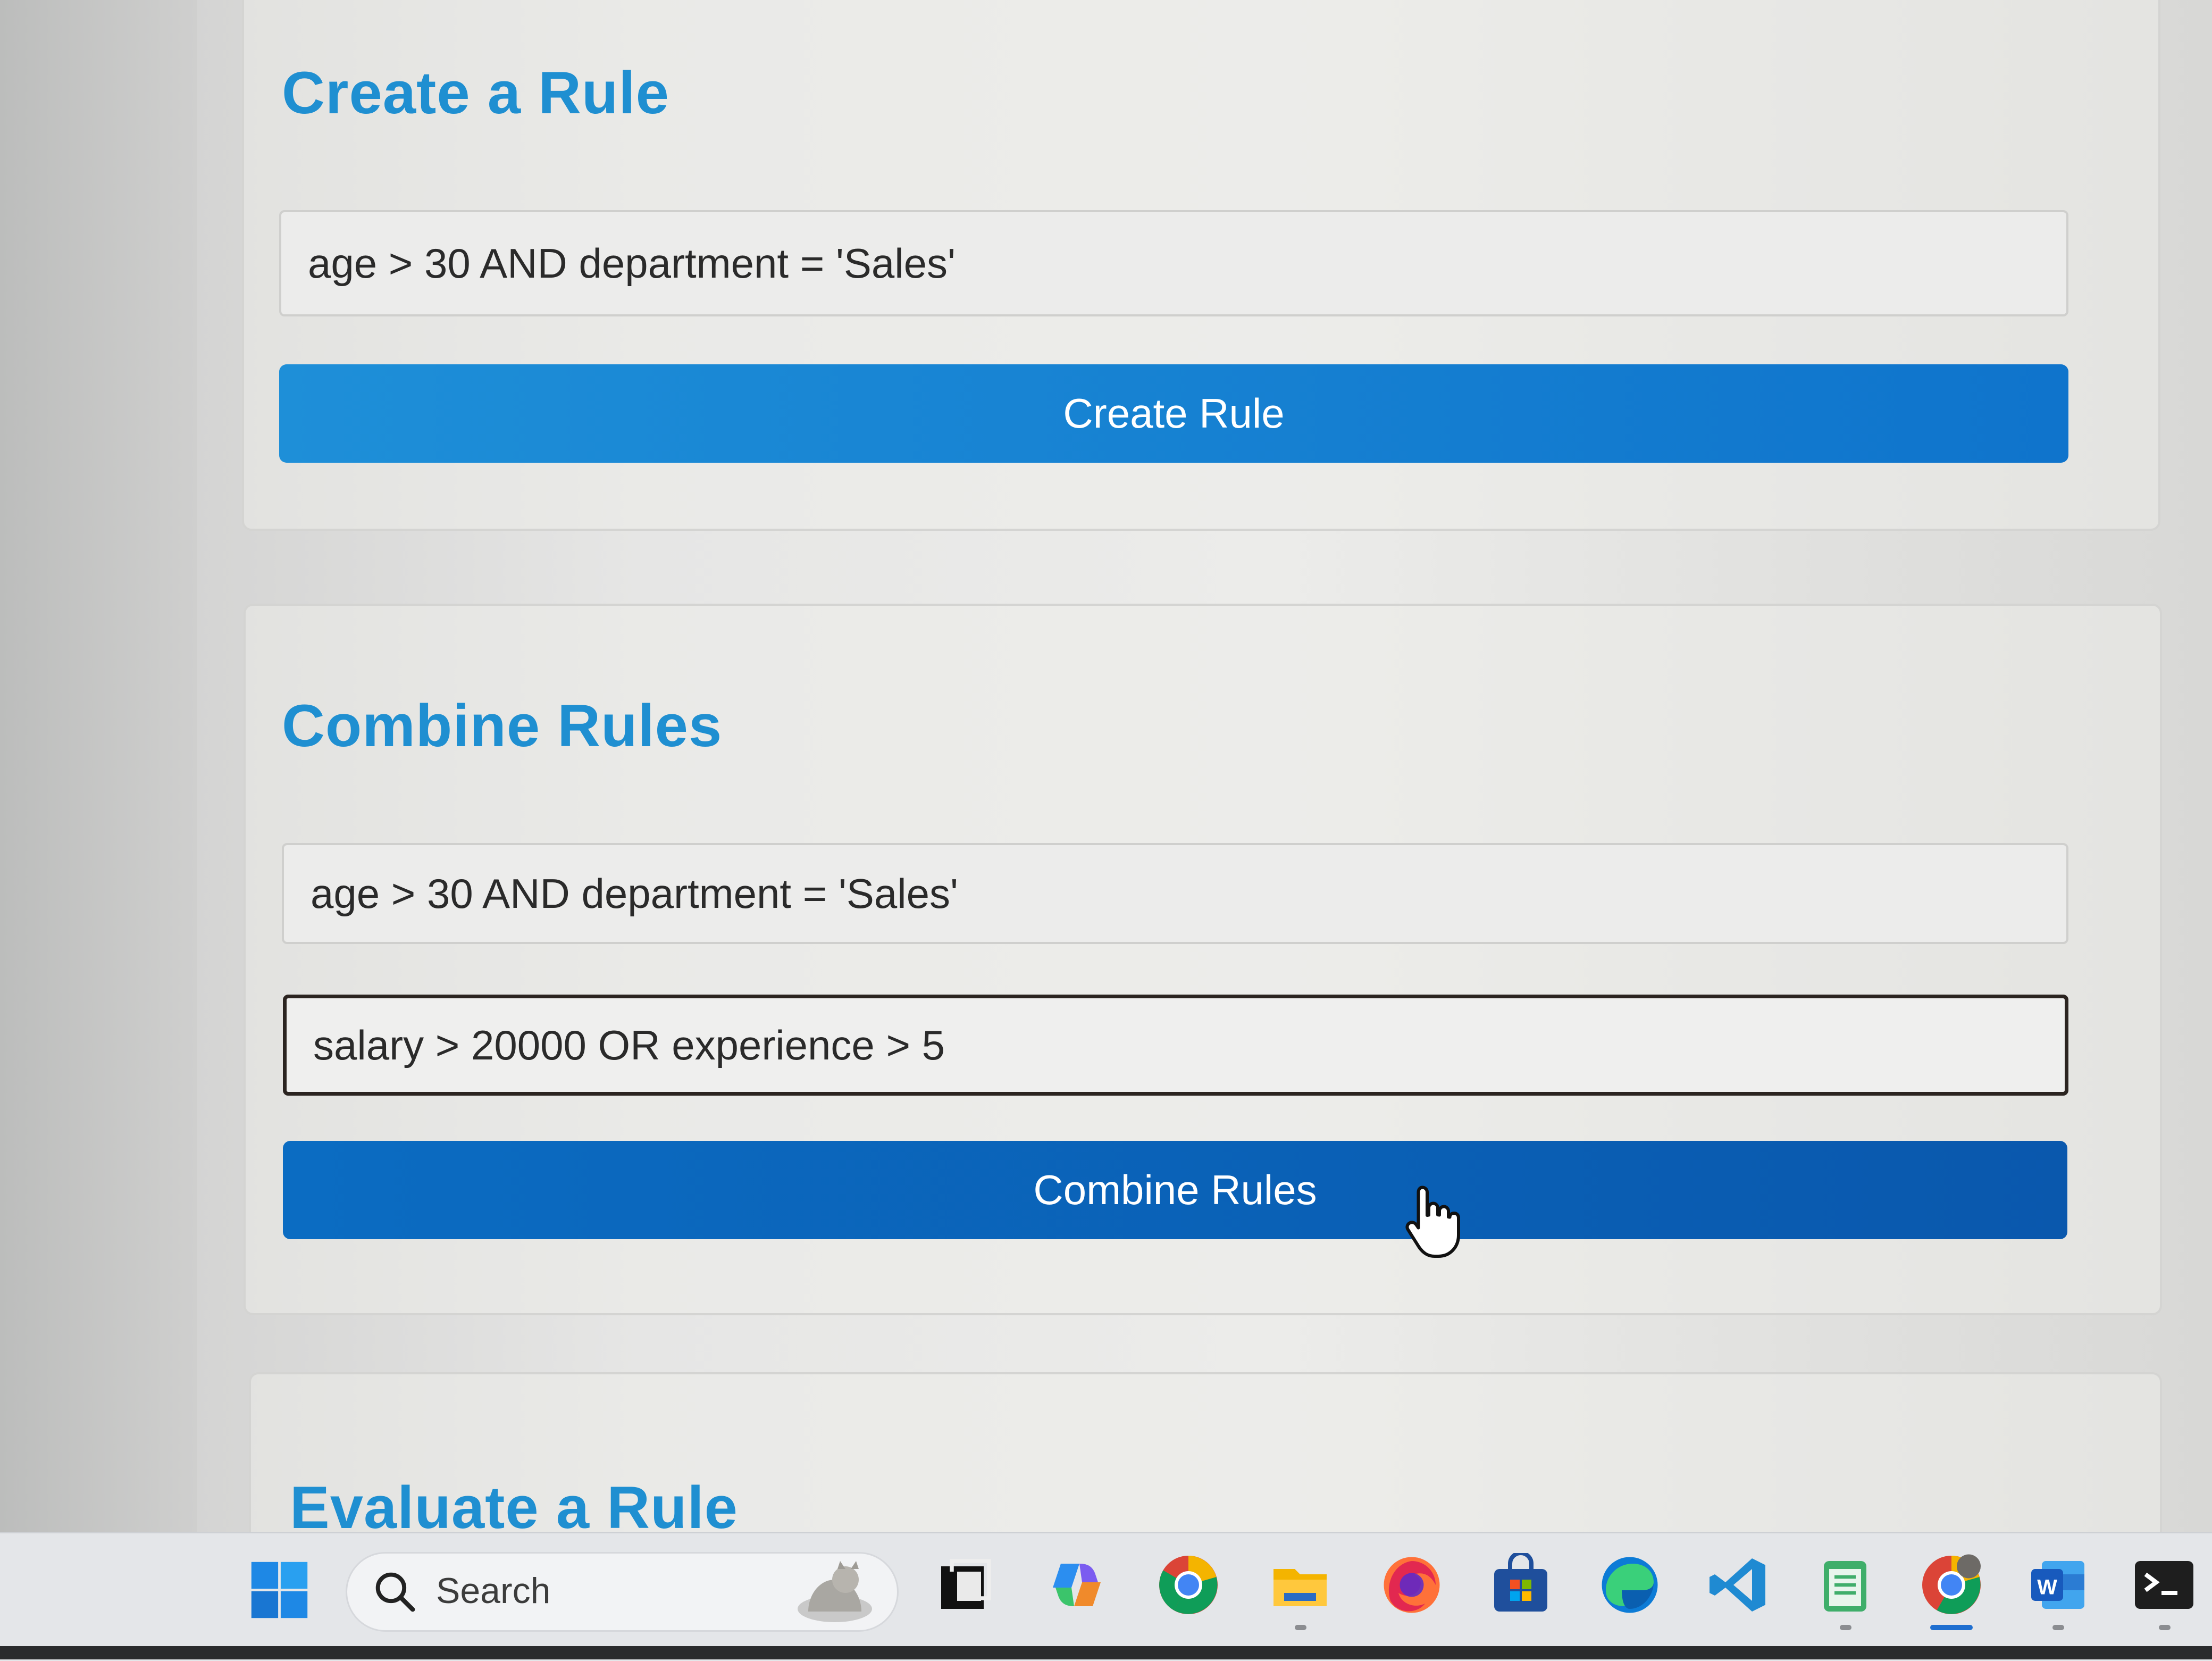 The height and width of the screenshot is (1661, 2212). What do you see at coordinates (279, 1590) in the screenshot?
I see `start-icon` at bounding box center [279, 1590].